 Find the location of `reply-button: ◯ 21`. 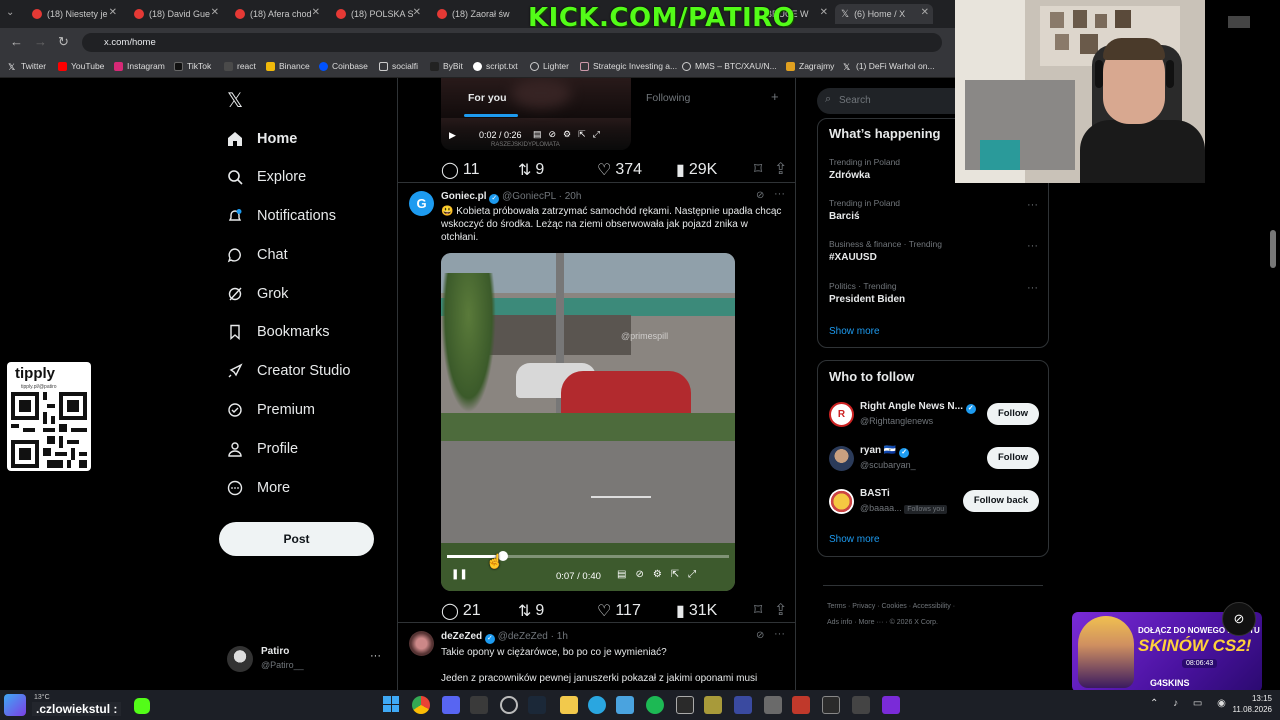

reply-button: ◯ 21 is located at coordinates (461, 611).